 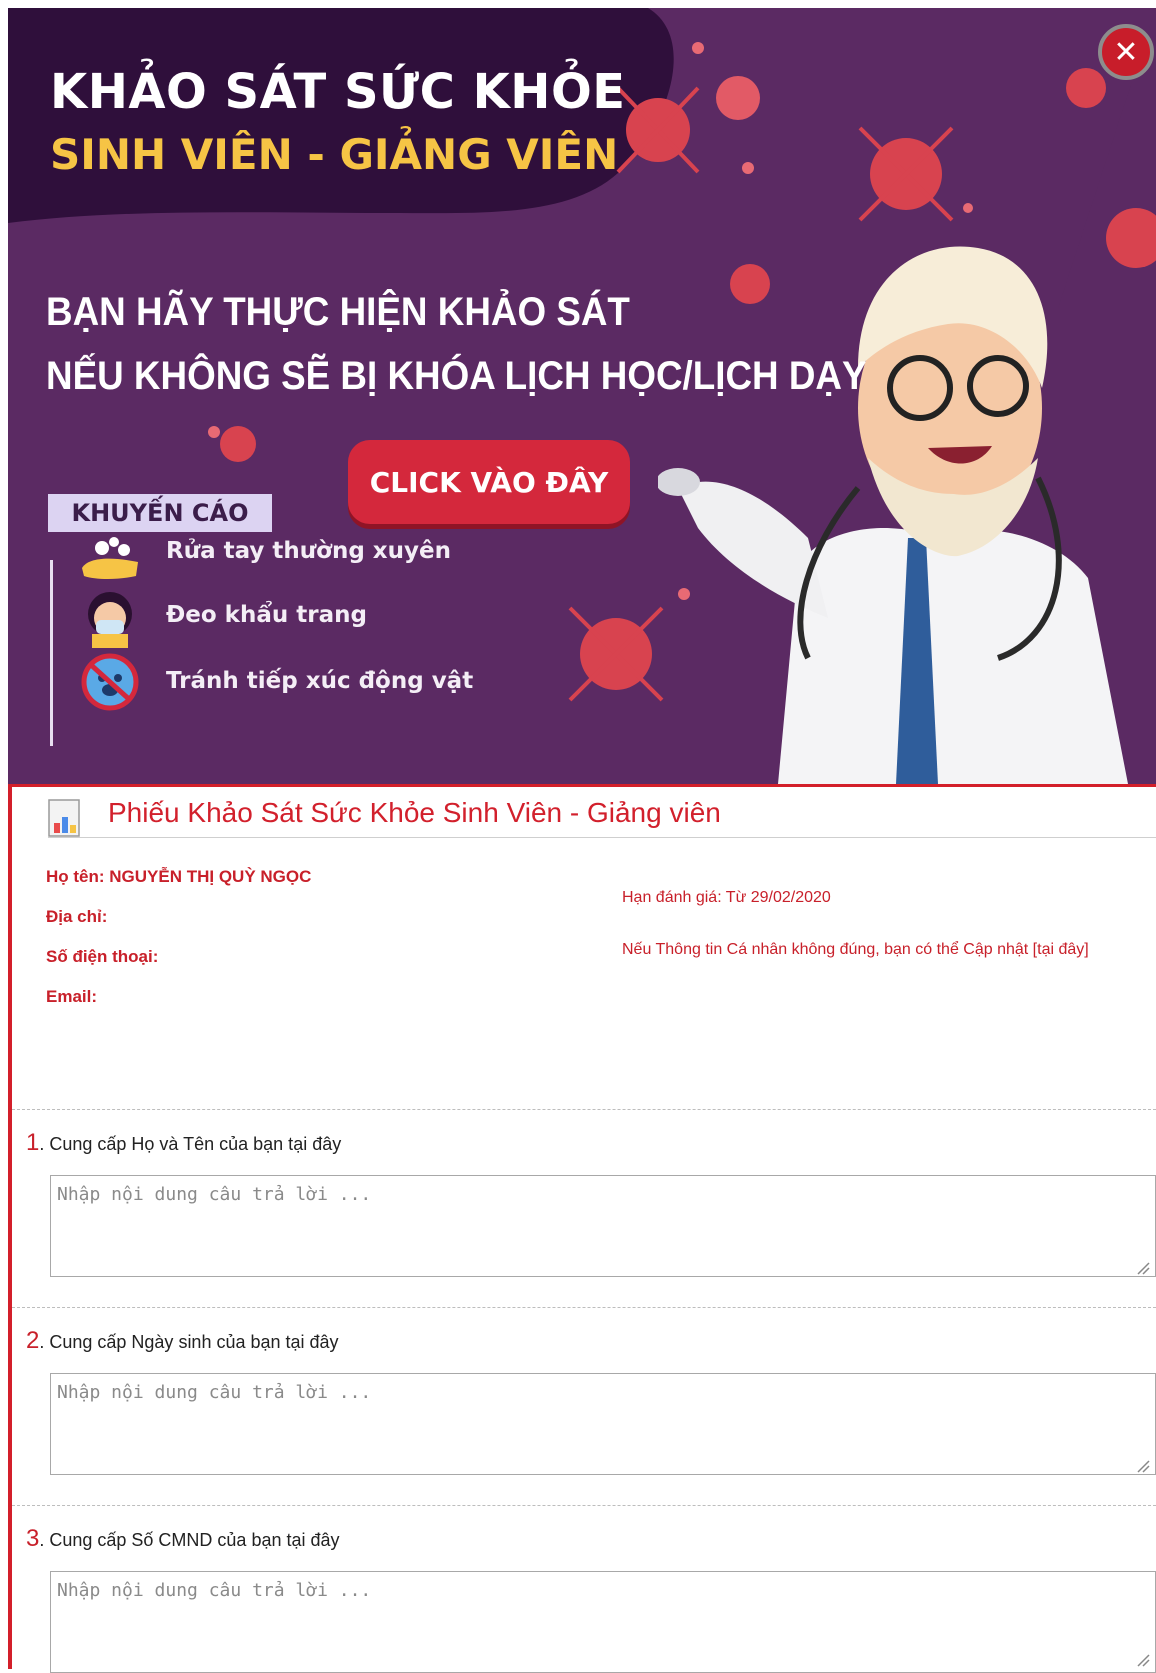 I want to click on email-label: Email:, so click(x=72, y=996).